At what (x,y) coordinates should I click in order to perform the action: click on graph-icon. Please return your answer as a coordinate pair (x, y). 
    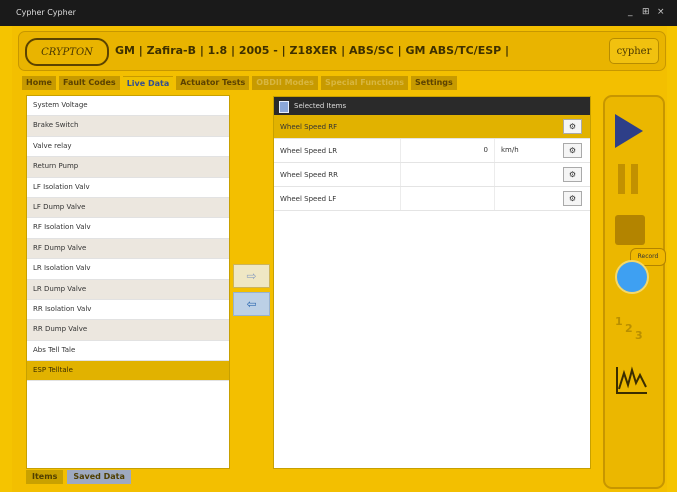
    Looking at the image, I should click on (632, 380).